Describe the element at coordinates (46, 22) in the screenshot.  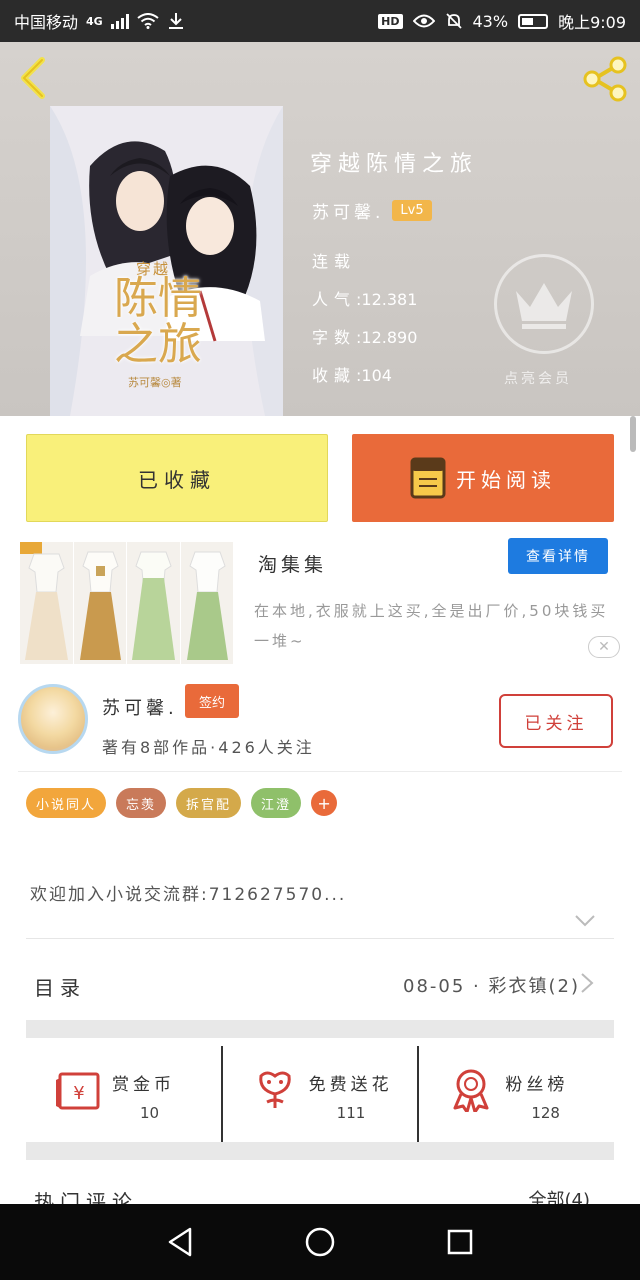
I see `carrier-label: 中国移动` at that location.